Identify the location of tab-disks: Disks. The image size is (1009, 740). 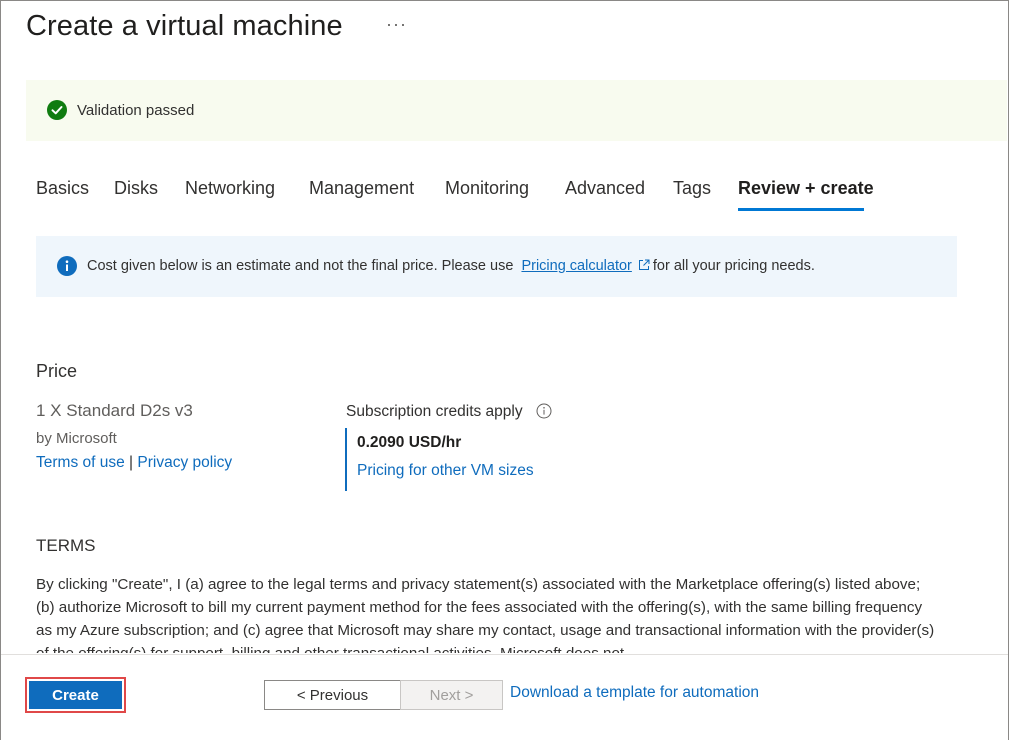
(136, 188).